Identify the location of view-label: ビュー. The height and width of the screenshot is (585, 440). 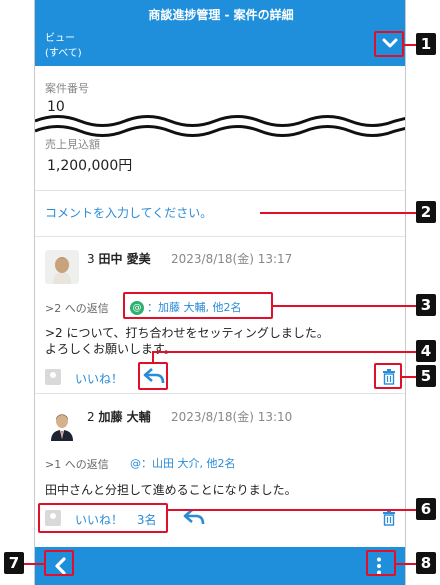
(60, 38).